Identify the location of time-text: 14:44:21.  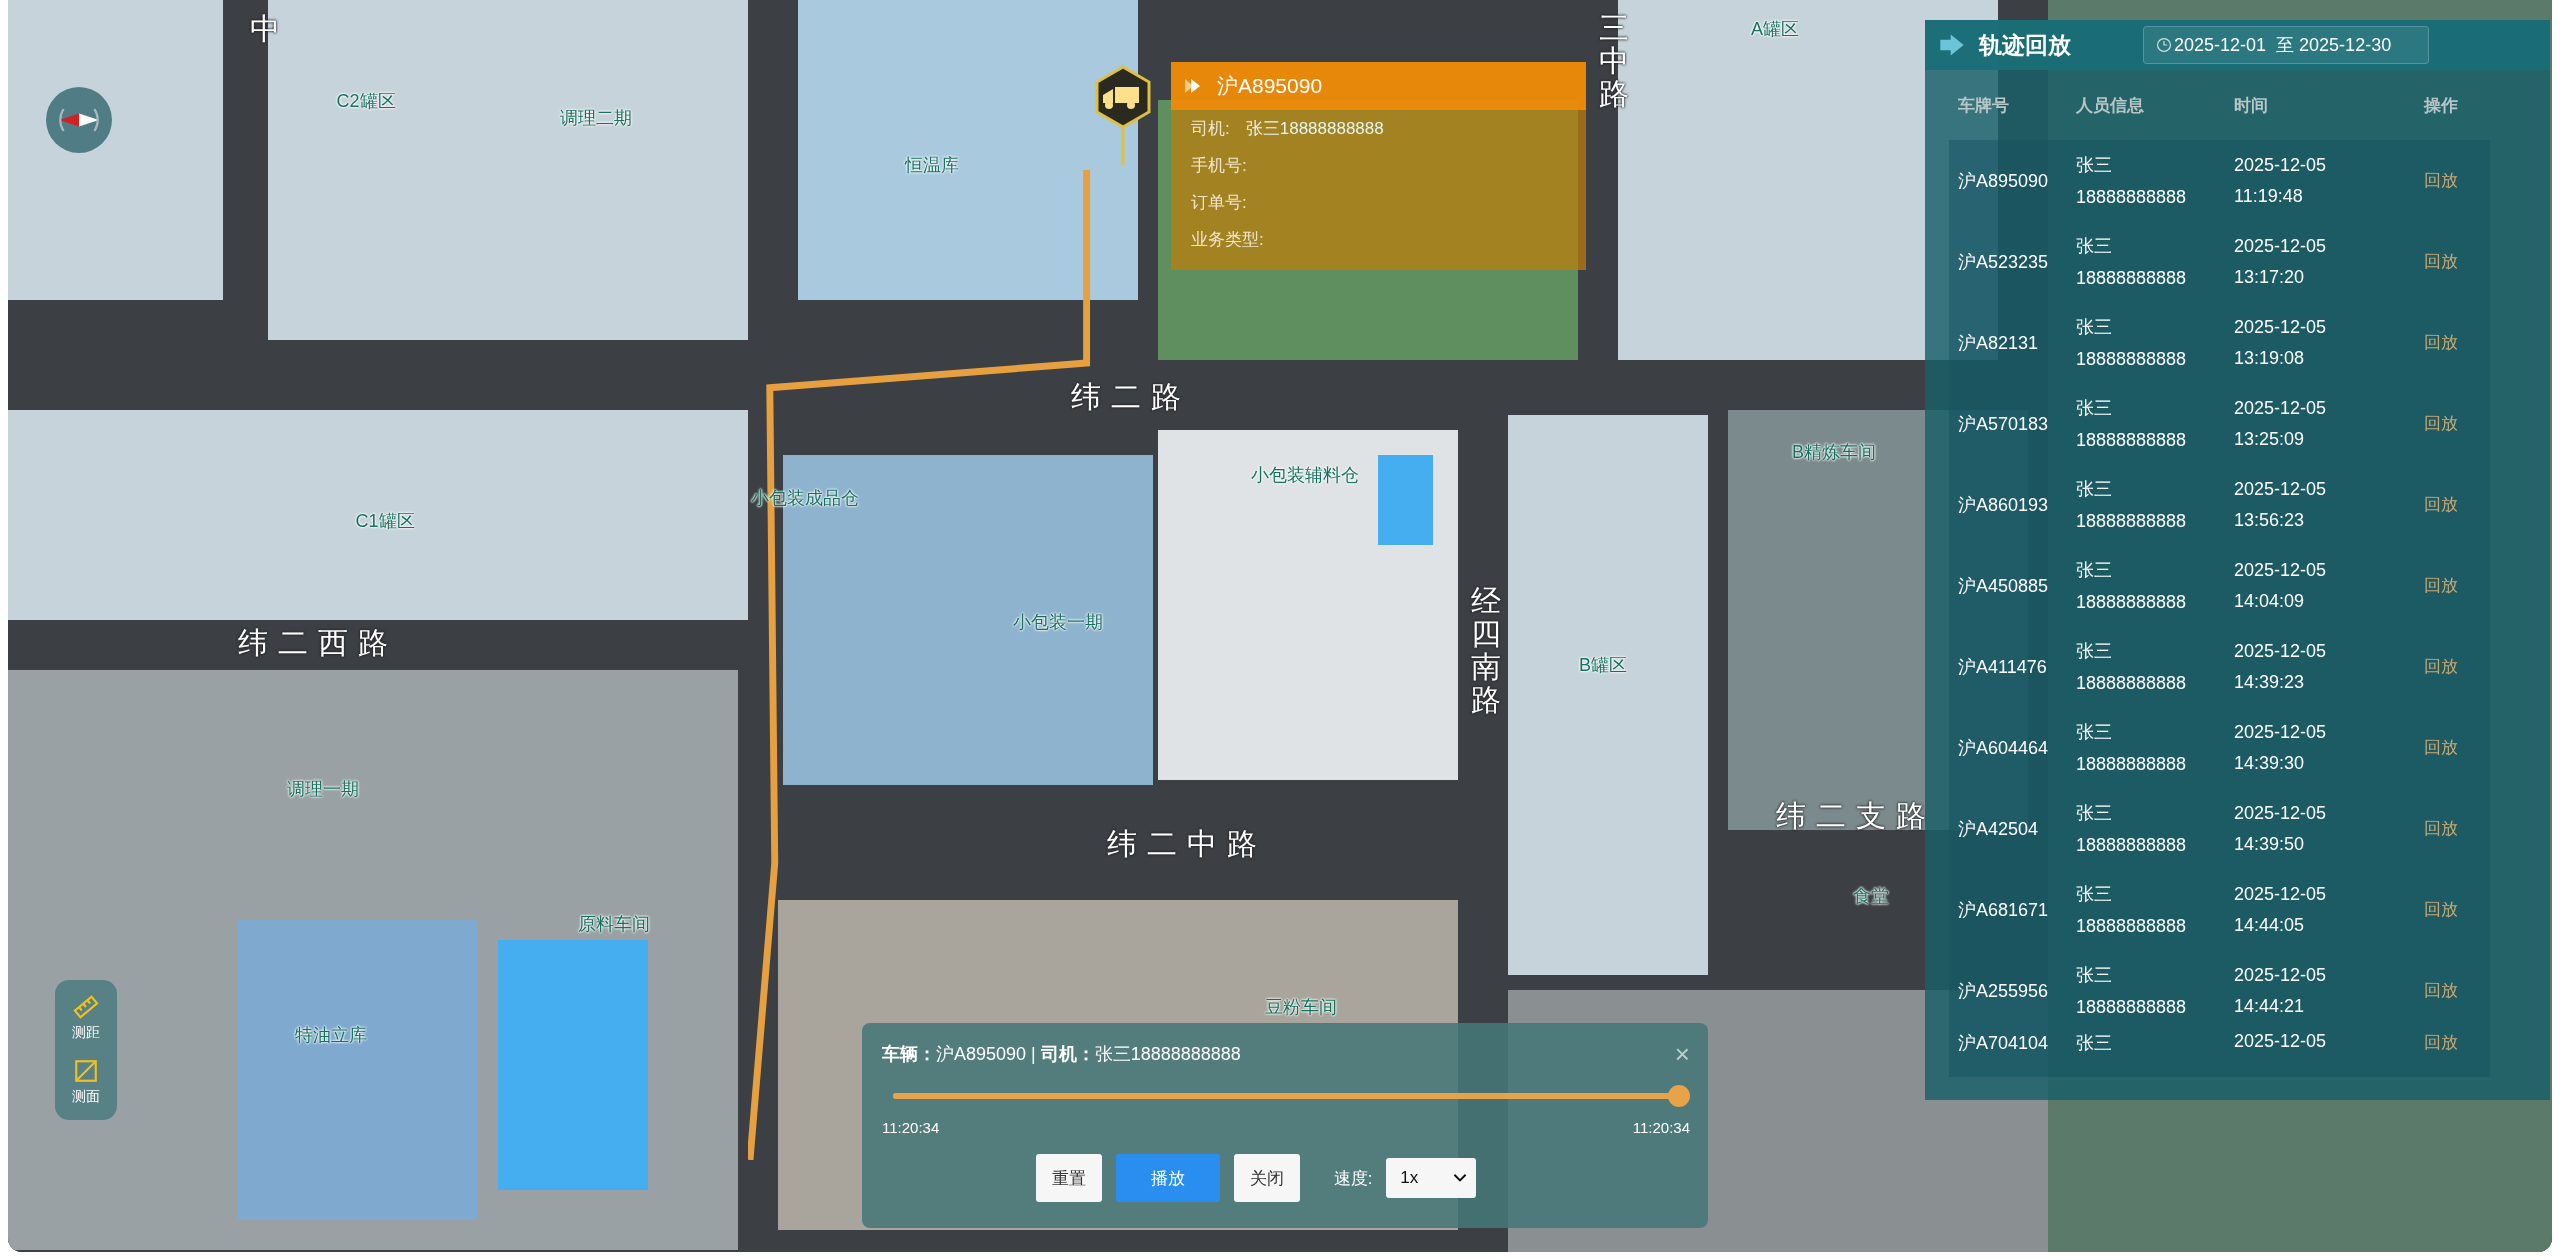
(2270, 1006).